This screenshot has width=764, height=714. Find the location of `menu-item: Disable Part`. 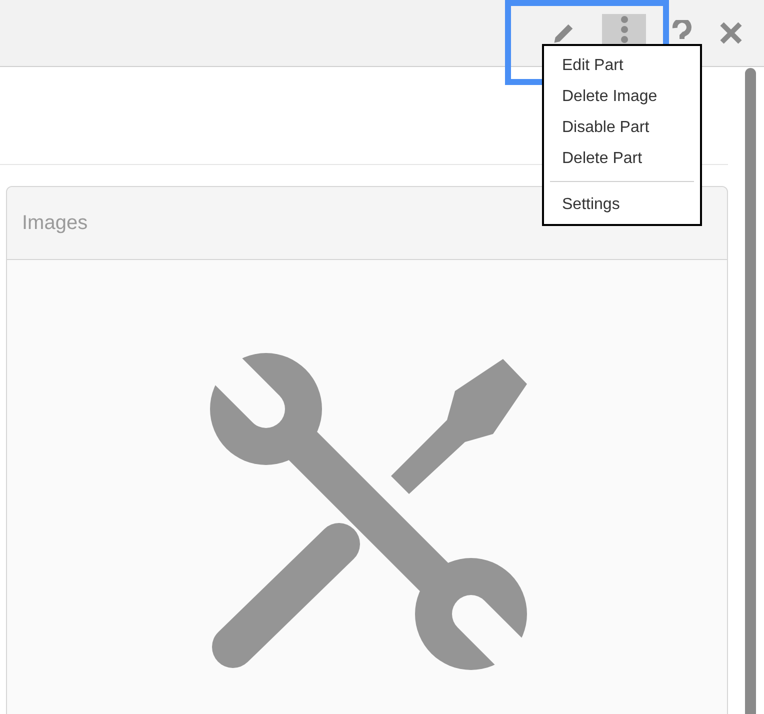

menu-item: Disable Part is located at coordinates (622, 127).